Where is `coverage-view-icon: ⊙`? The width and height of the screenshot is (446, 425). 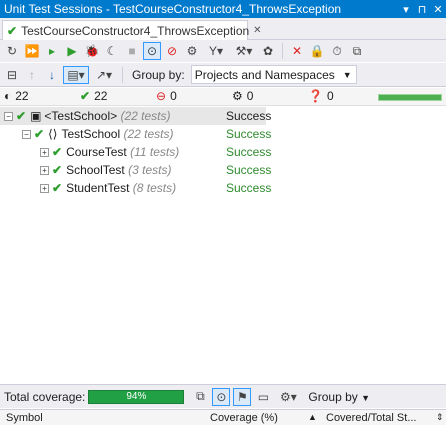
coverage-view-icon: ⊙ is located at coordinates (221, 396).